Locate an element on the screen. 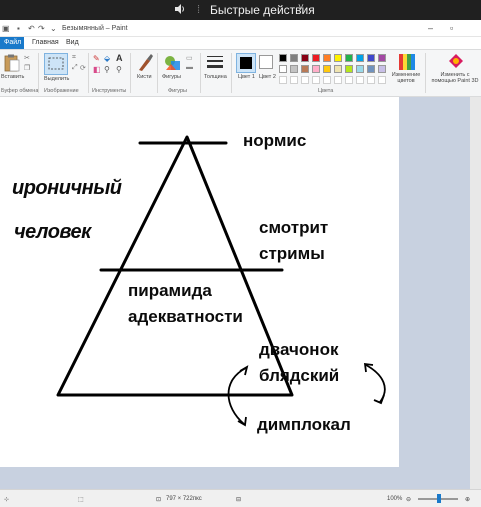  zoom-out-icon: ⊖ is located at coordinates (408, 499).